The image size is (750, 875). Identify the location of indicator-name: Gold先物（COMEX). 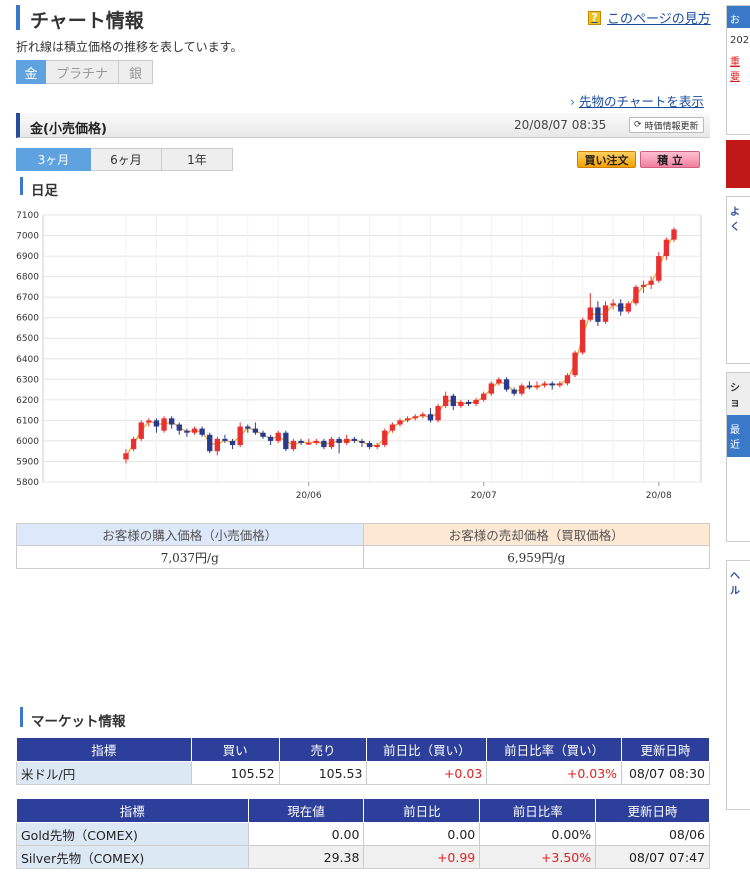
(132, 834).